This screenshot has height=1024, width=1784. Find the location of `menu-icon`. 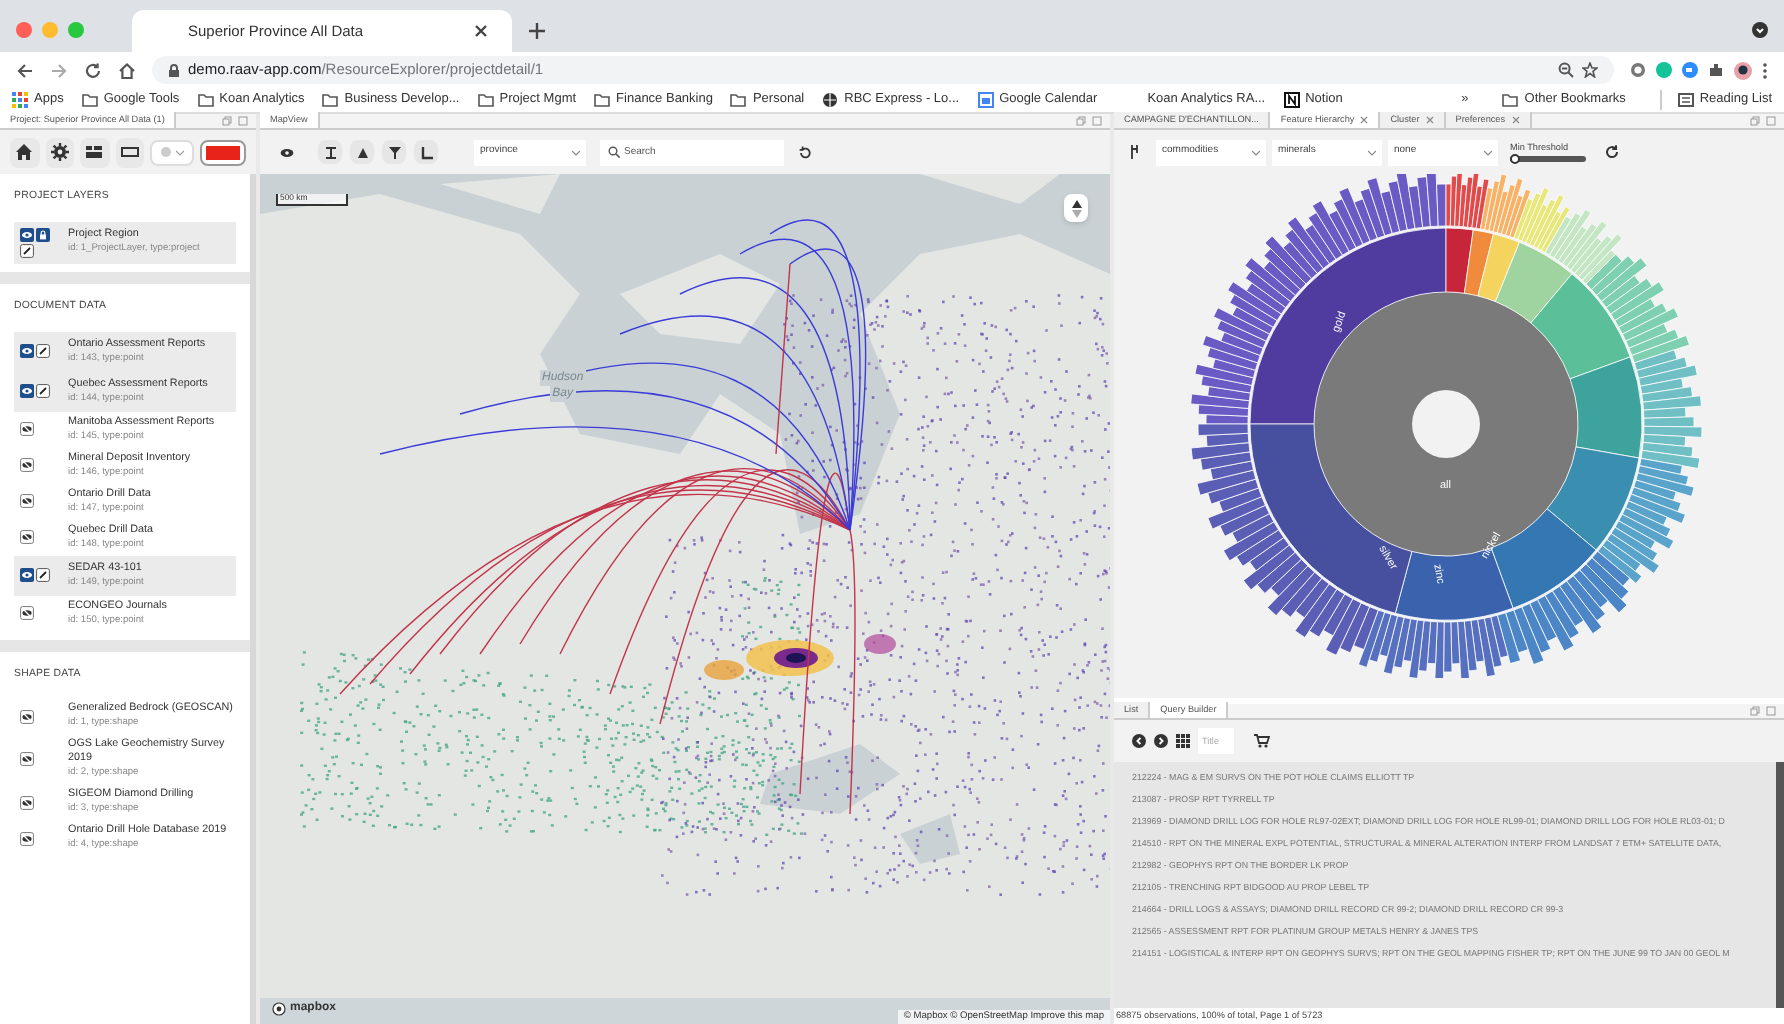

menu-icon is located at coordinates (1765, 70).